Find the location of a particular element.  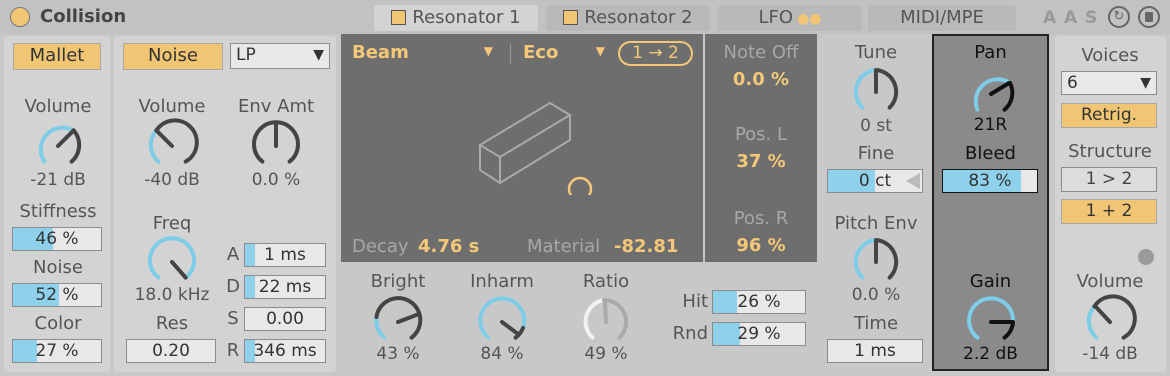

adsr-r-field: 346 ms is located at coordinates (285, 351).